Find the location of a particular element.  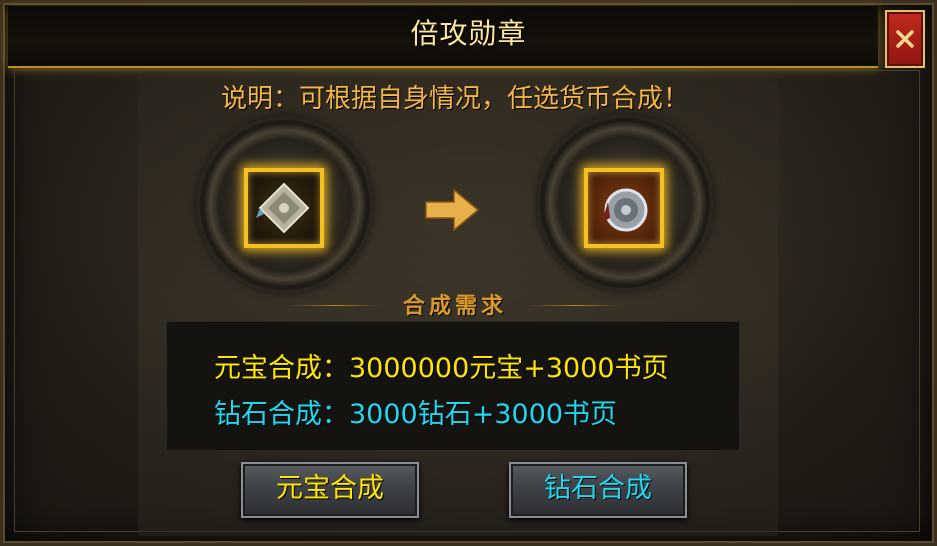

medal-icon is located at coordinates (625, 210).